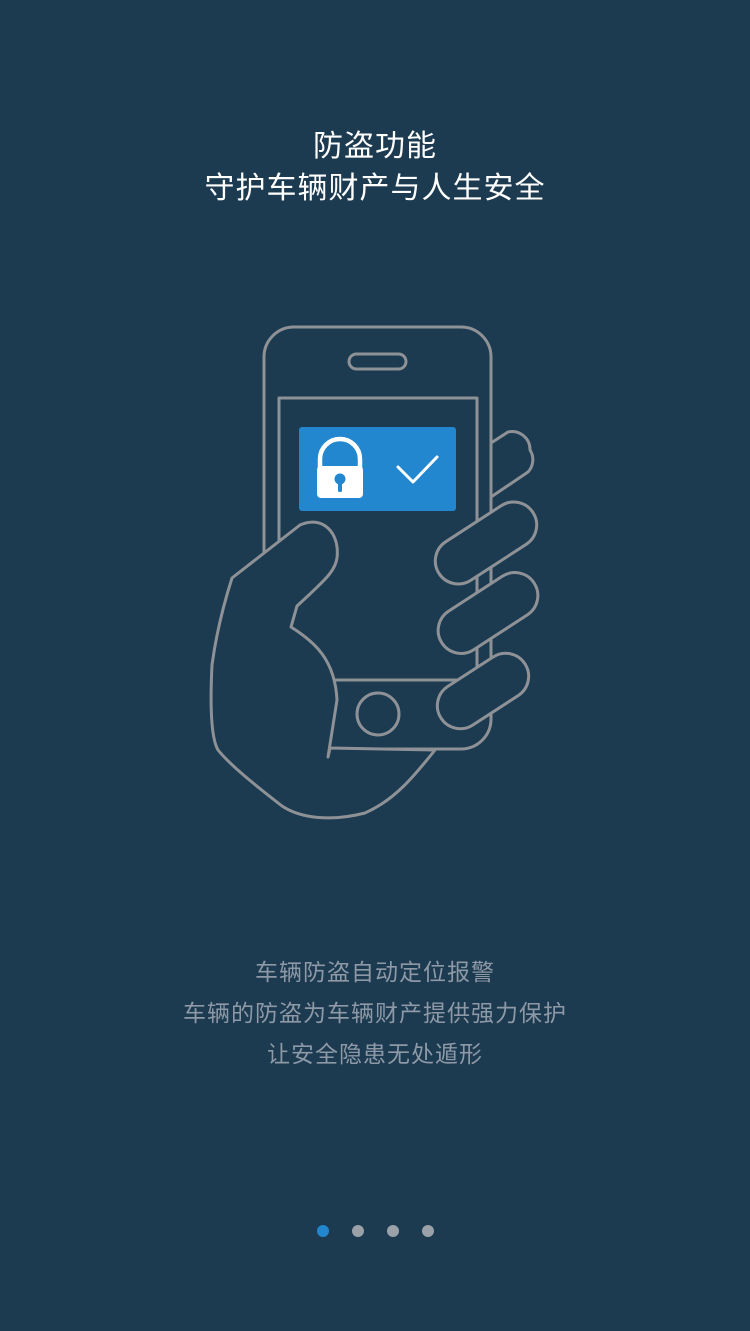  Describe the element at coordinates (375, 168) in the screenshot. I see `header: 防盗功能 守护车辆财产与人生安全` at that location.